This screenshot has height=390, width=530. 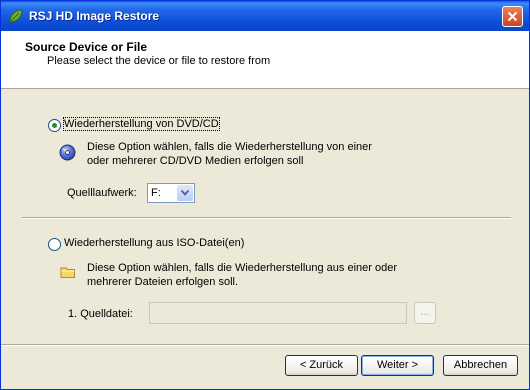 What do you see at coordinates (321, 365) in the screenshot?
I see `back-button: < Zurück` at bounding box center [321, 365].